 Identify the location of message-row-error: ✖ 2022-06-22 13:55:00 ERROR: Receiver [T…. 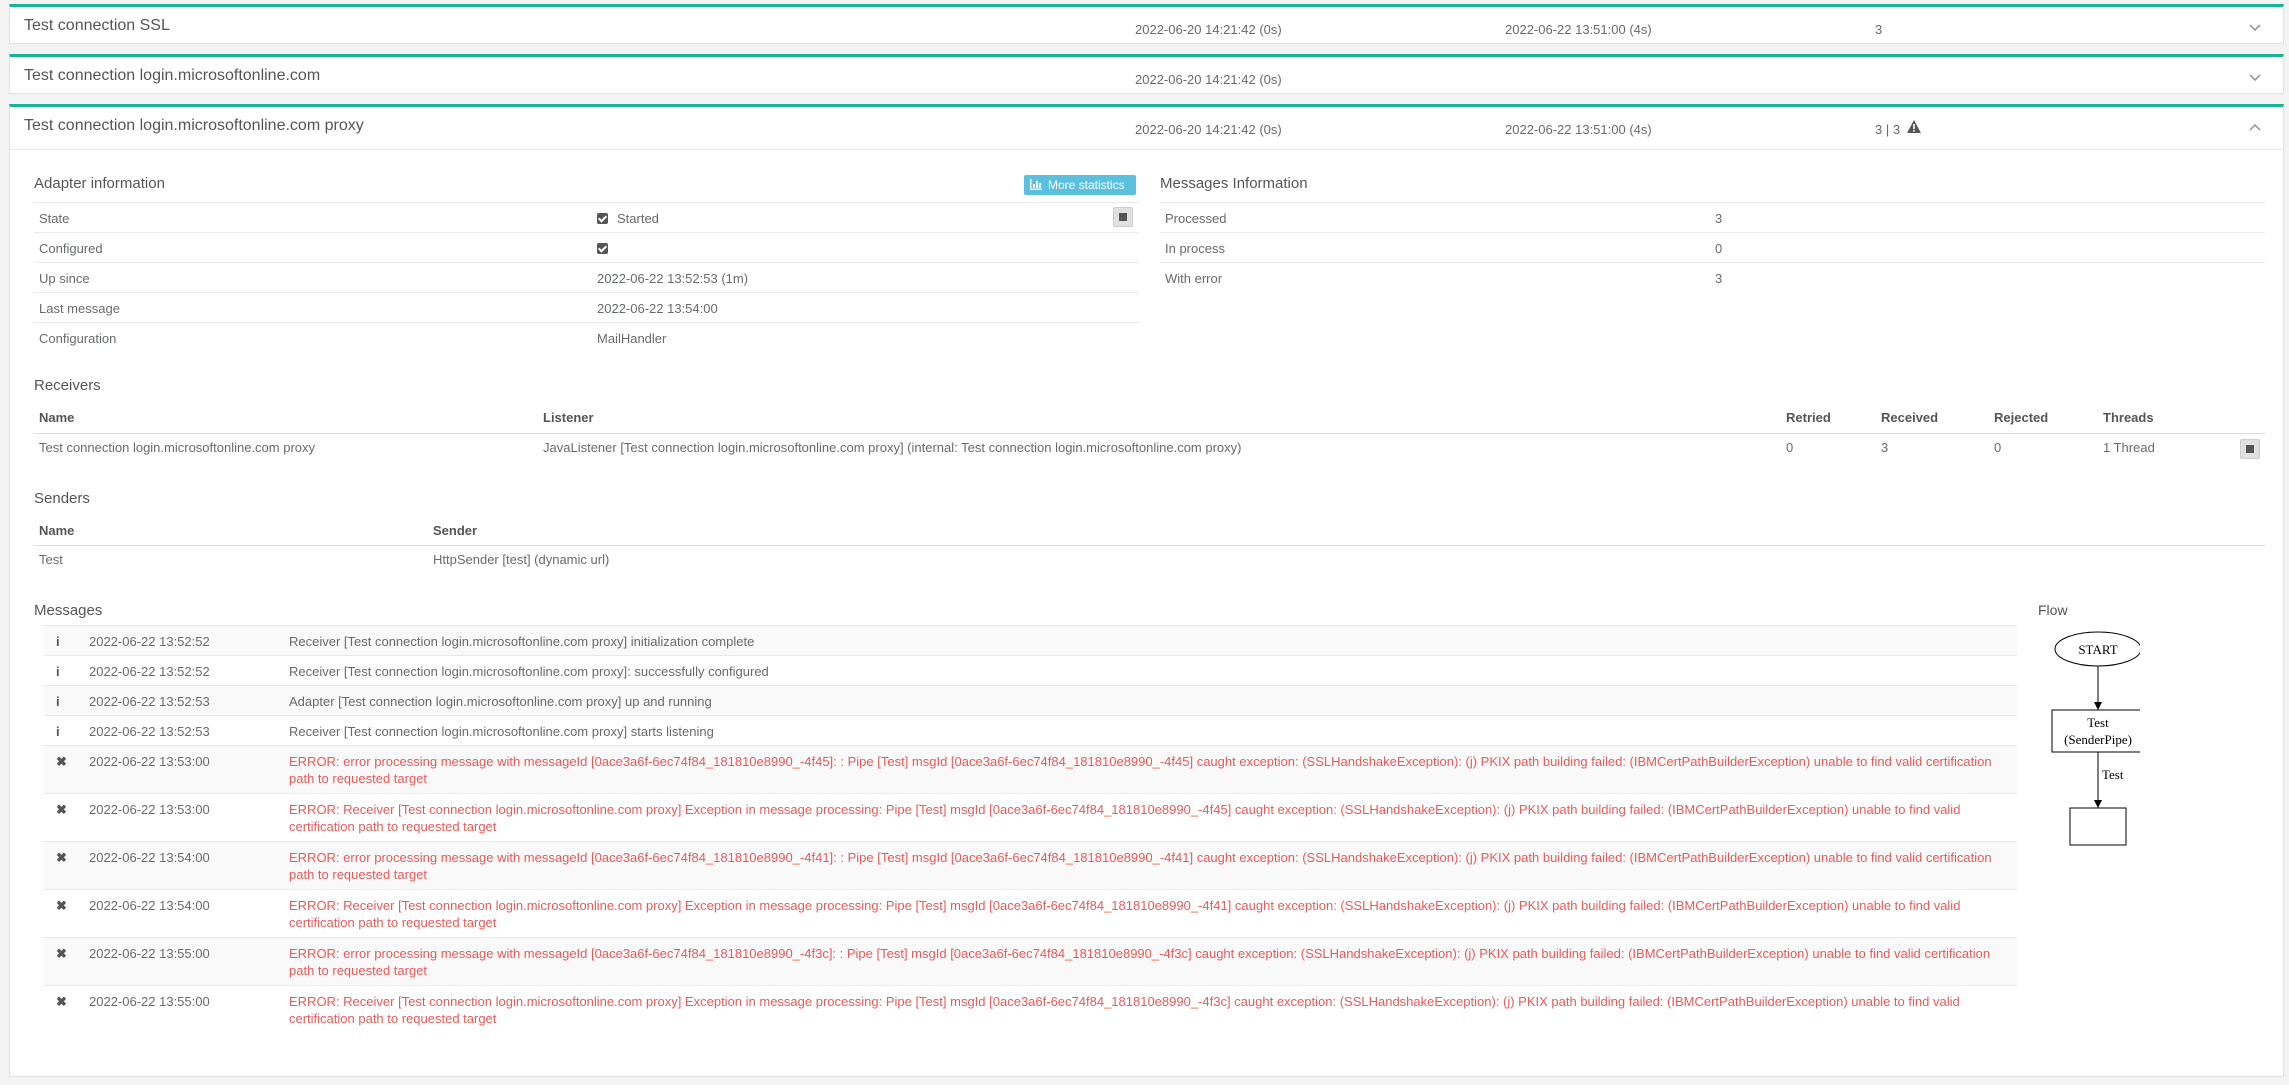
(1030, 1009).